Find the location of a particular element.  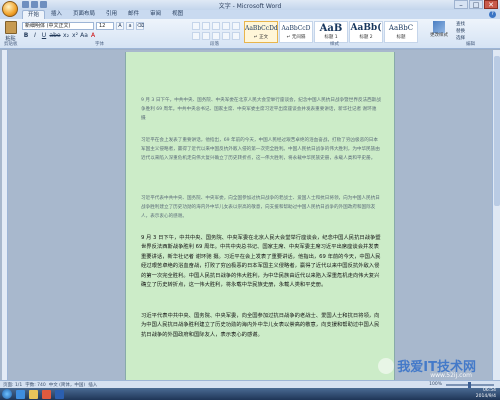

ribbon-tabs: 开始 插入 页面布局 引用 邮件 审阅 视图 is located at coordinates (250, 14).